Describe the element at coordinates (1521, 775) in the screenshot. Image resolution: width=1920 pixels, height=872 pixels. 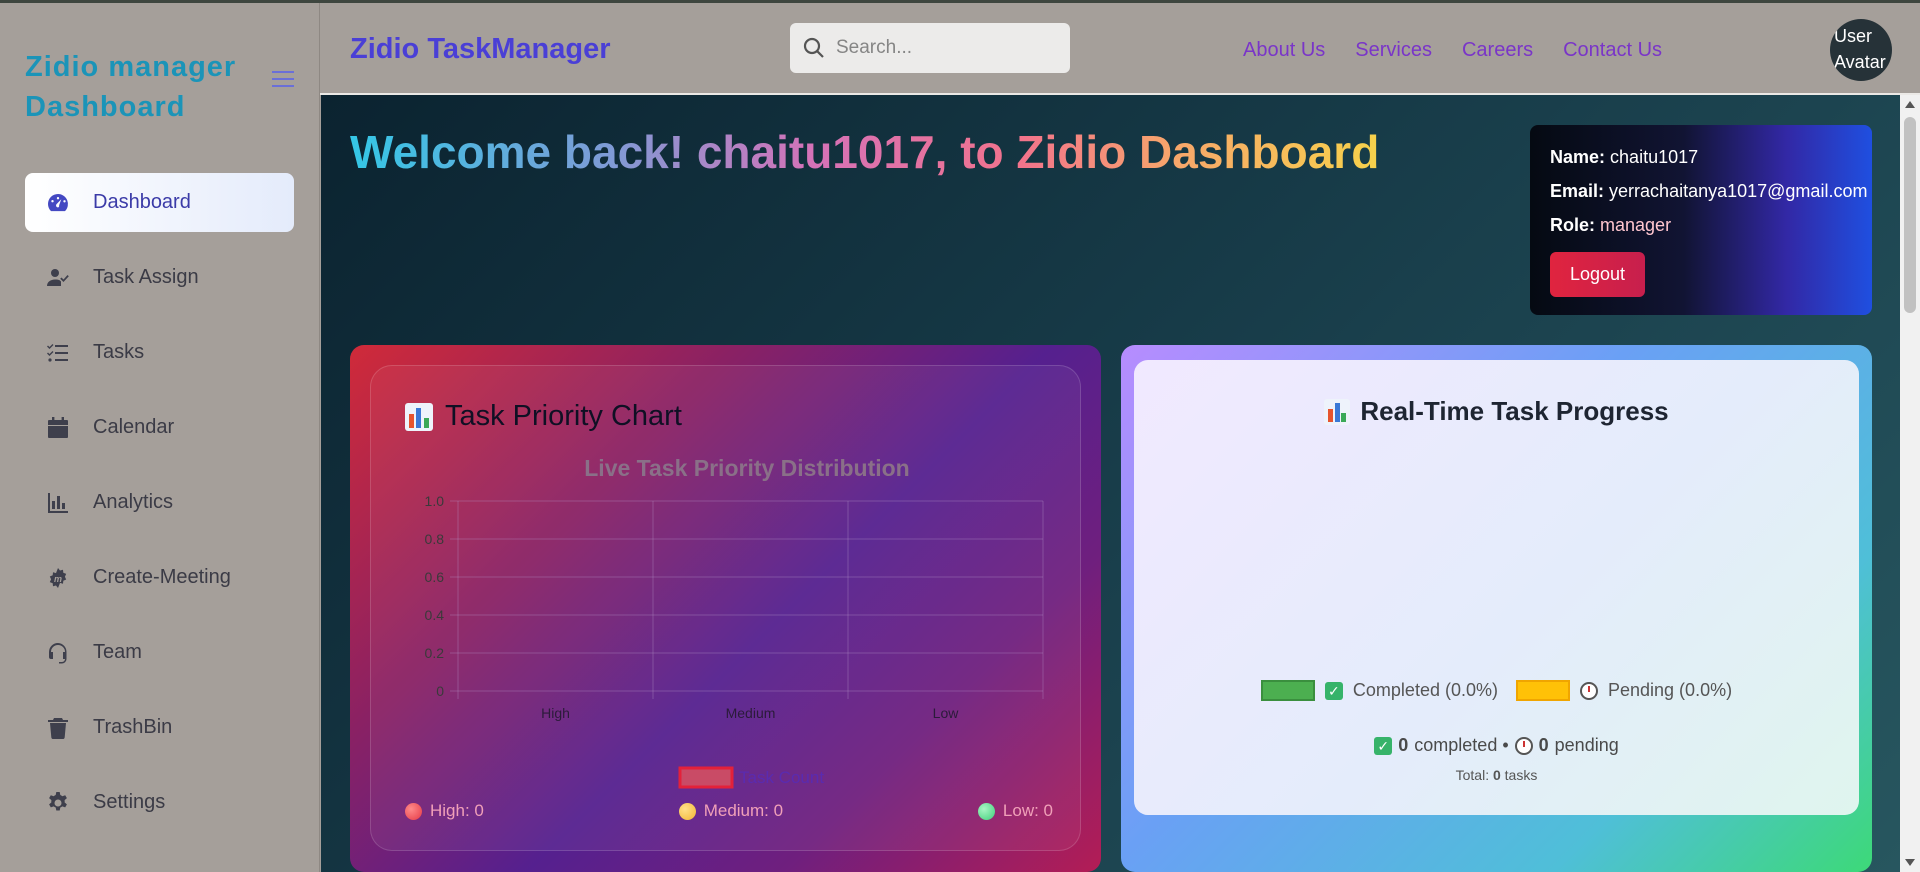
I see `total-suffix: tasks` at that location.